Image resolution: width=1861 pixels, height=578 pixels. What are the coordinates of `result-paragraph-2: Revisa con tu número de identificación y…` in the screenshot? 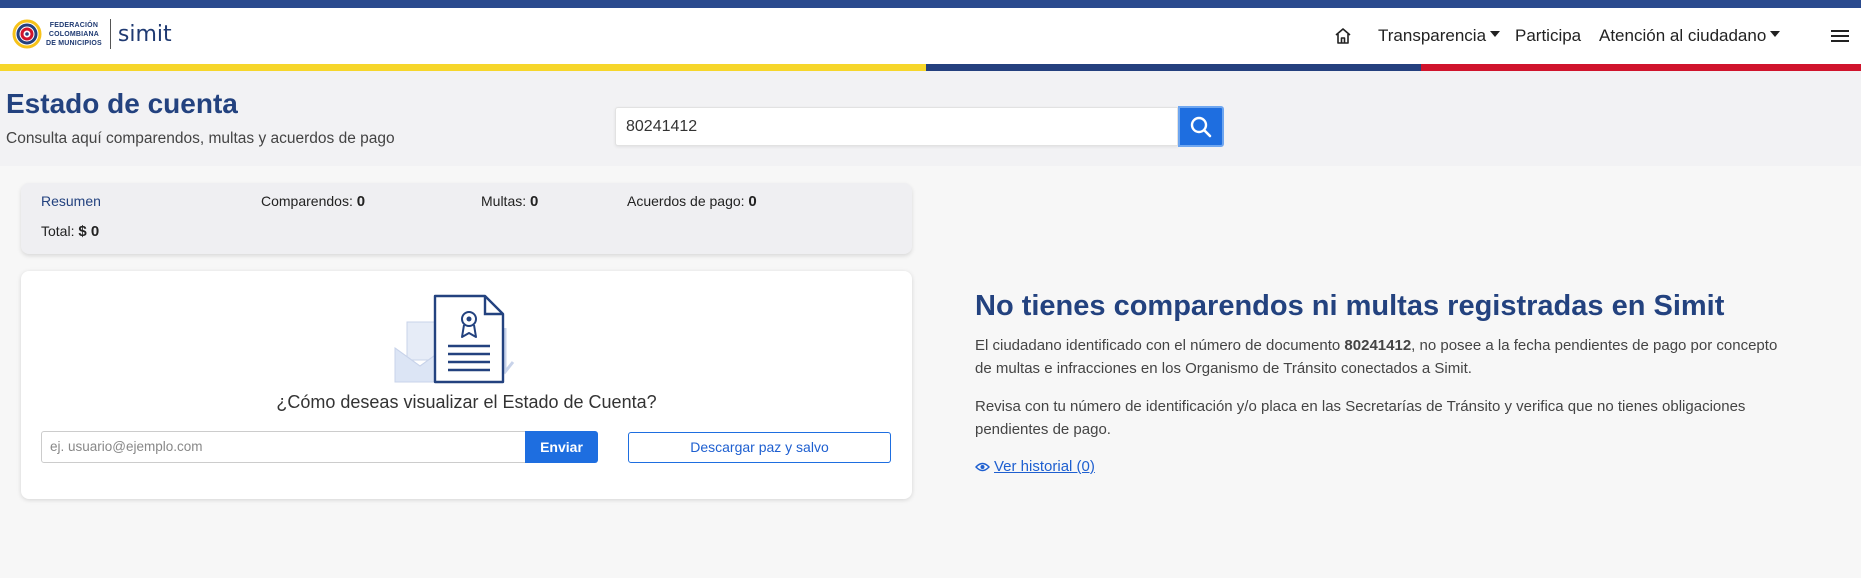 It's located at (1360, 418).